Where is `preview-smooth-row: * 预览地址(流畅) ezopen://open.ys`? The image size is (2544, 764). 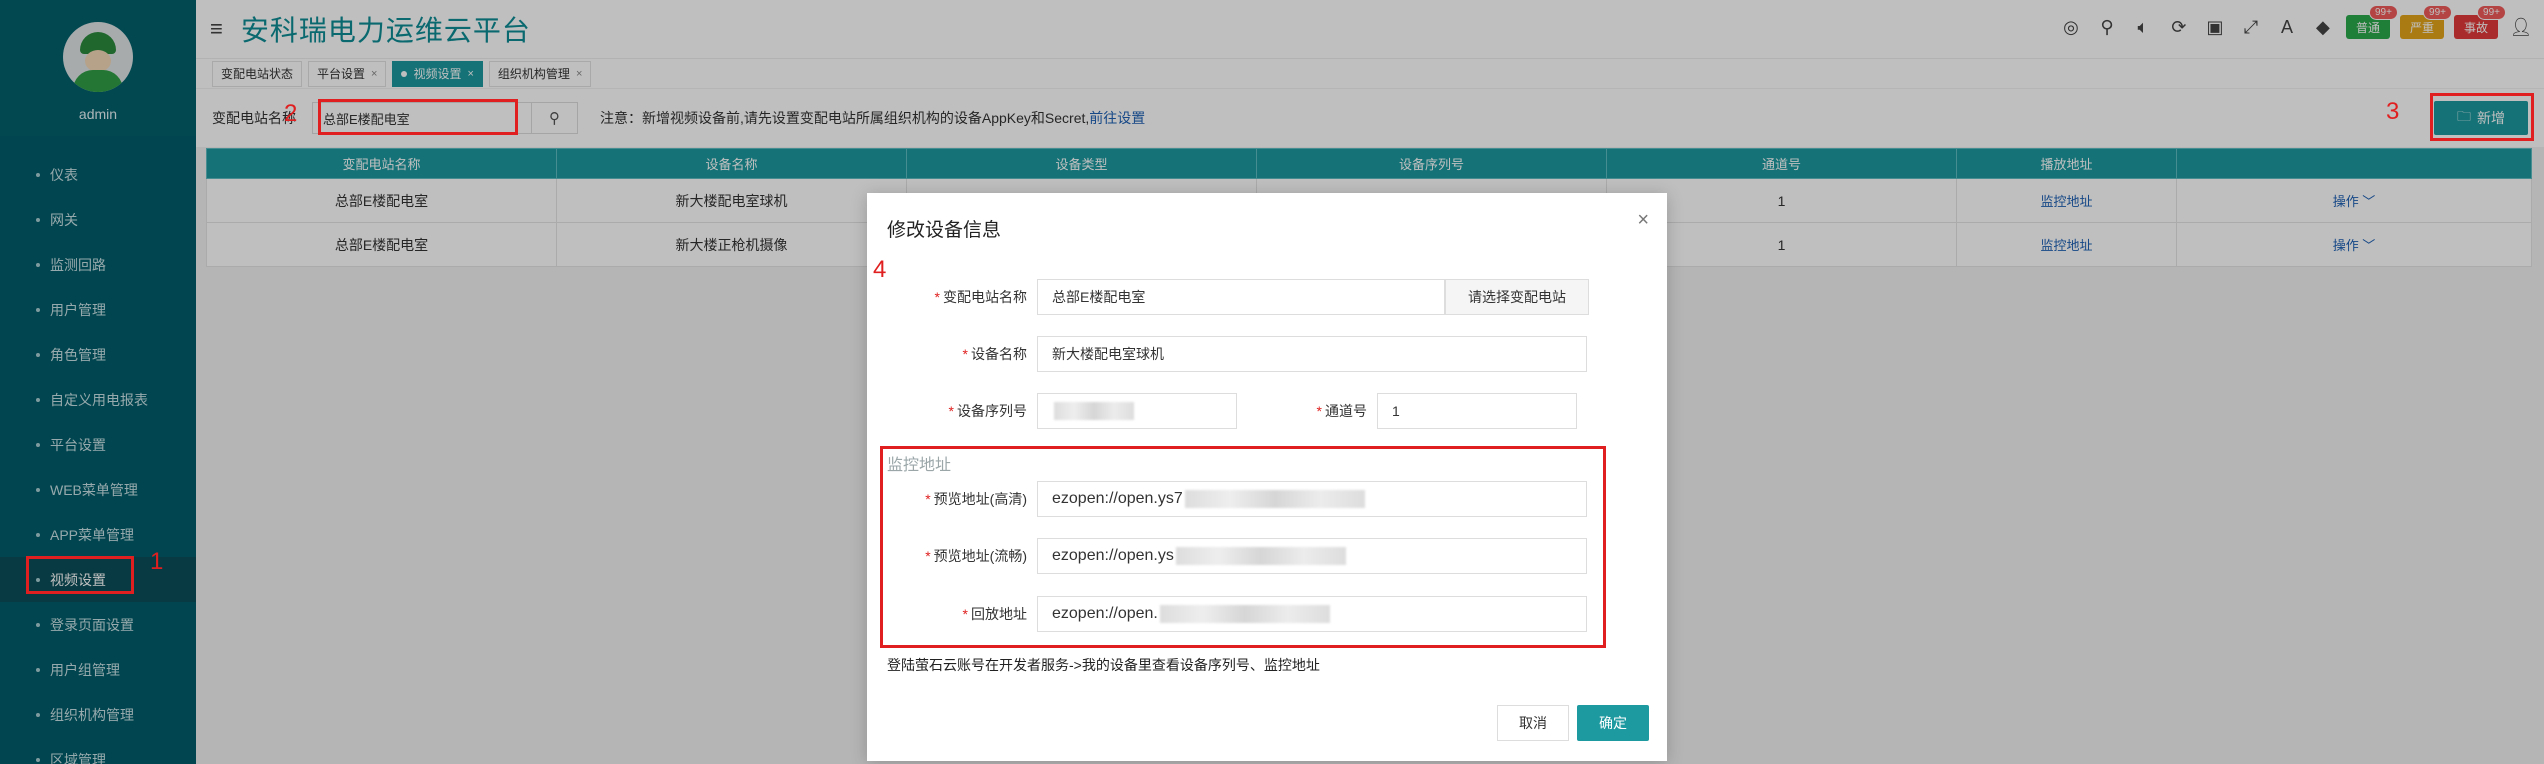 preview-smooth-row: * 预览地址(流畅) ezopen://open.ys is located at coordinates (1227, 556).